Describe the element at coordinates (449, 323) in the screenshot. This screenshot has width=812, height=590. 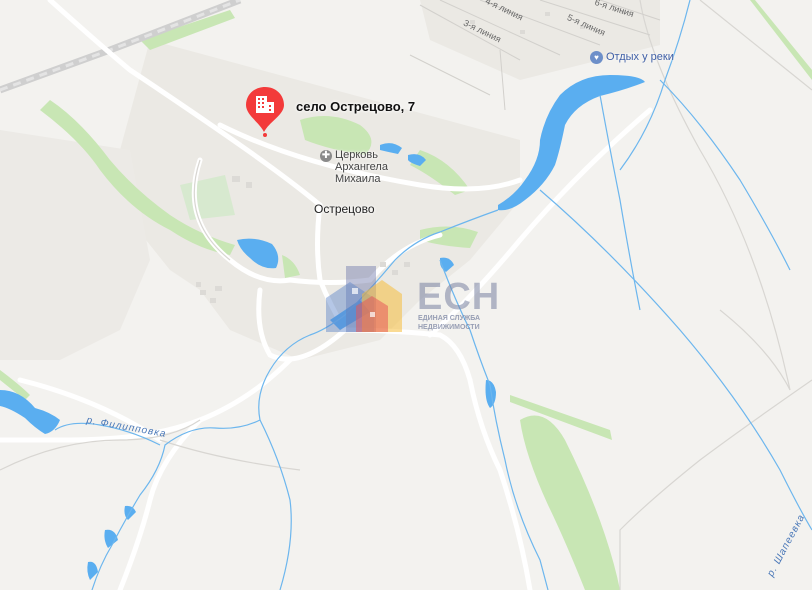
I see `watermark-subtitle: ЕДИНАЯ СЛУЖБА НЕДВИЖИМОСТИ` at that location.